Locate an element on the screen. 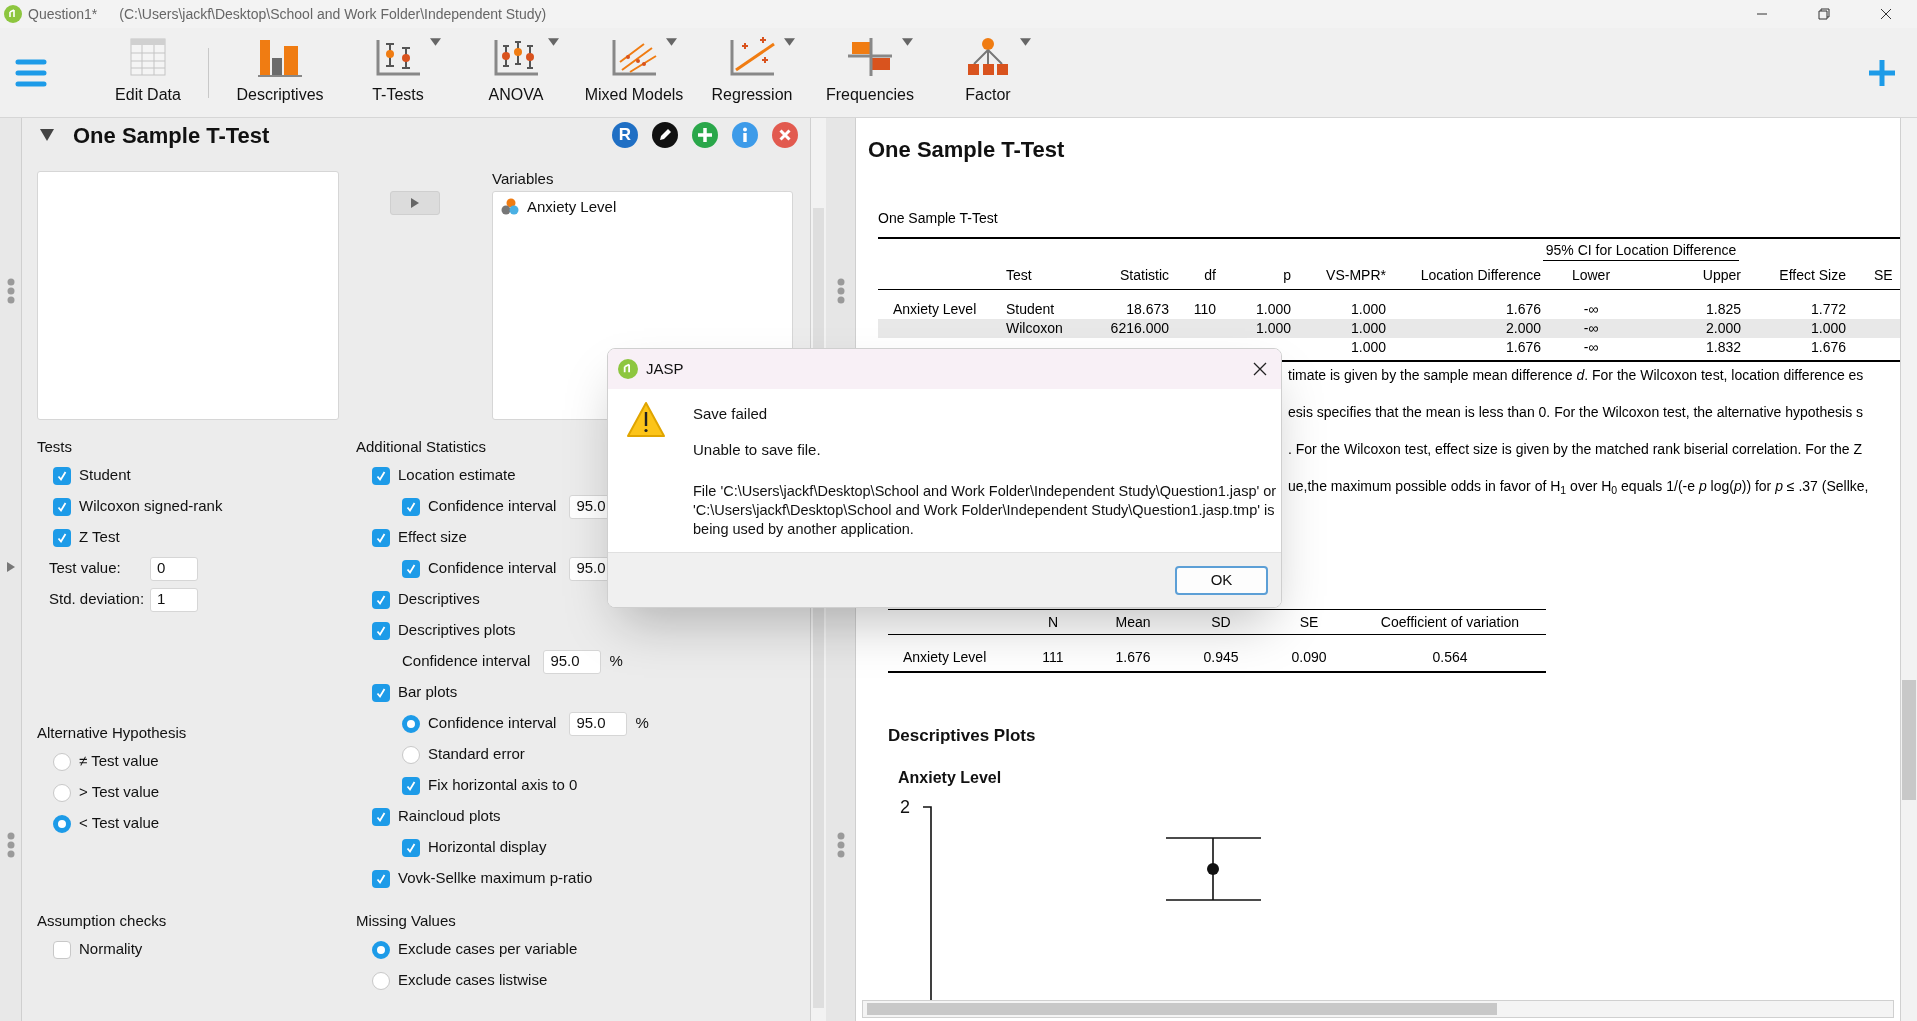 The image size is (1917, 1021). option-label: < Test value is located at coordinates (119, 823).